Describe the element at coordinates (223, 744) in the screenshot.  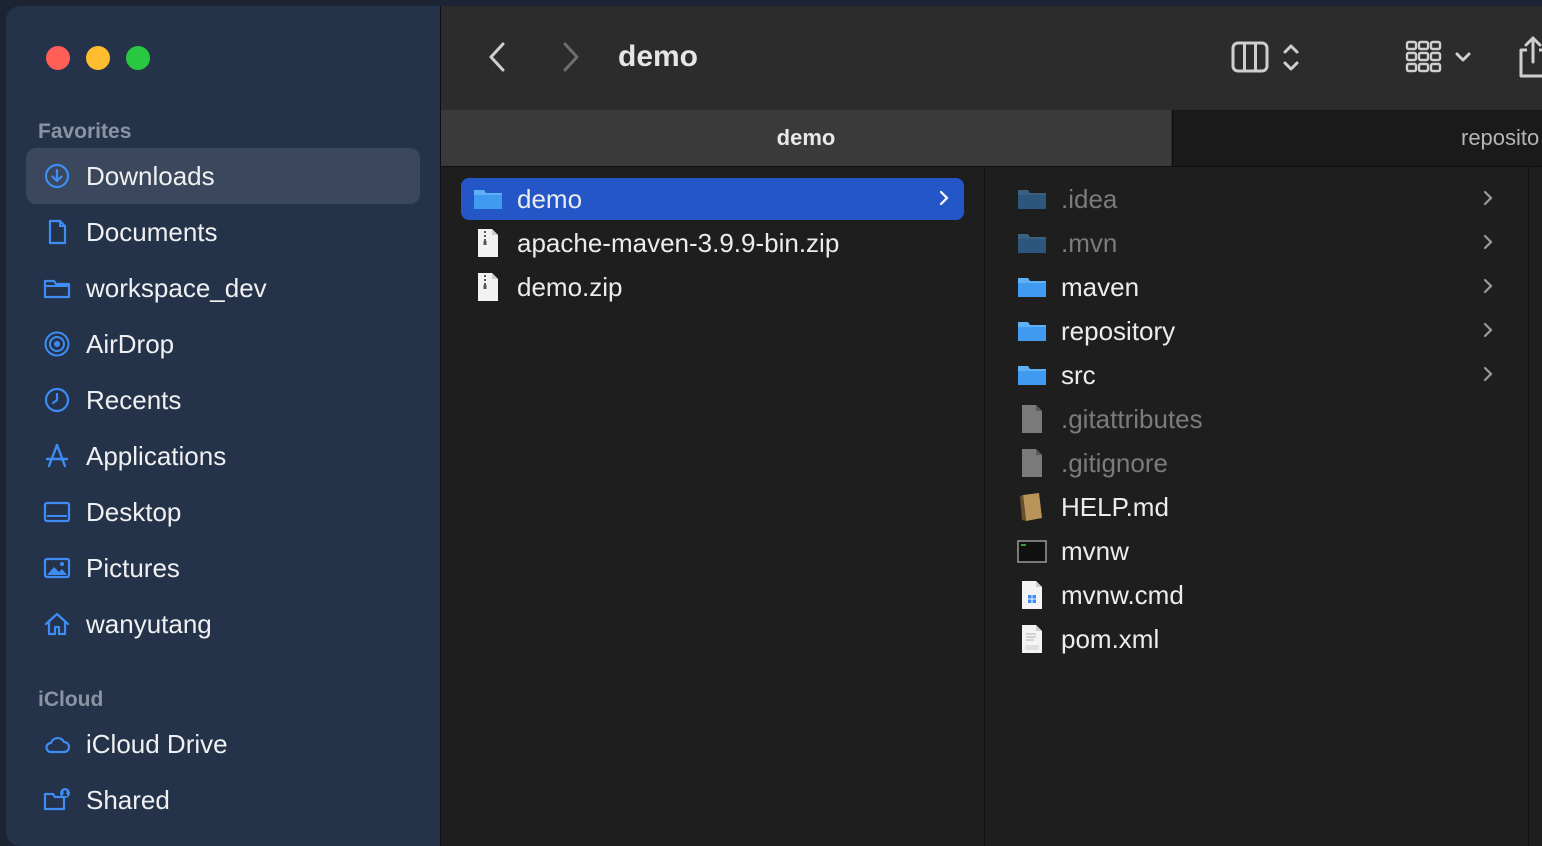
I see `sidebar-item-icloud-drive: iCloud Drive` at that location.